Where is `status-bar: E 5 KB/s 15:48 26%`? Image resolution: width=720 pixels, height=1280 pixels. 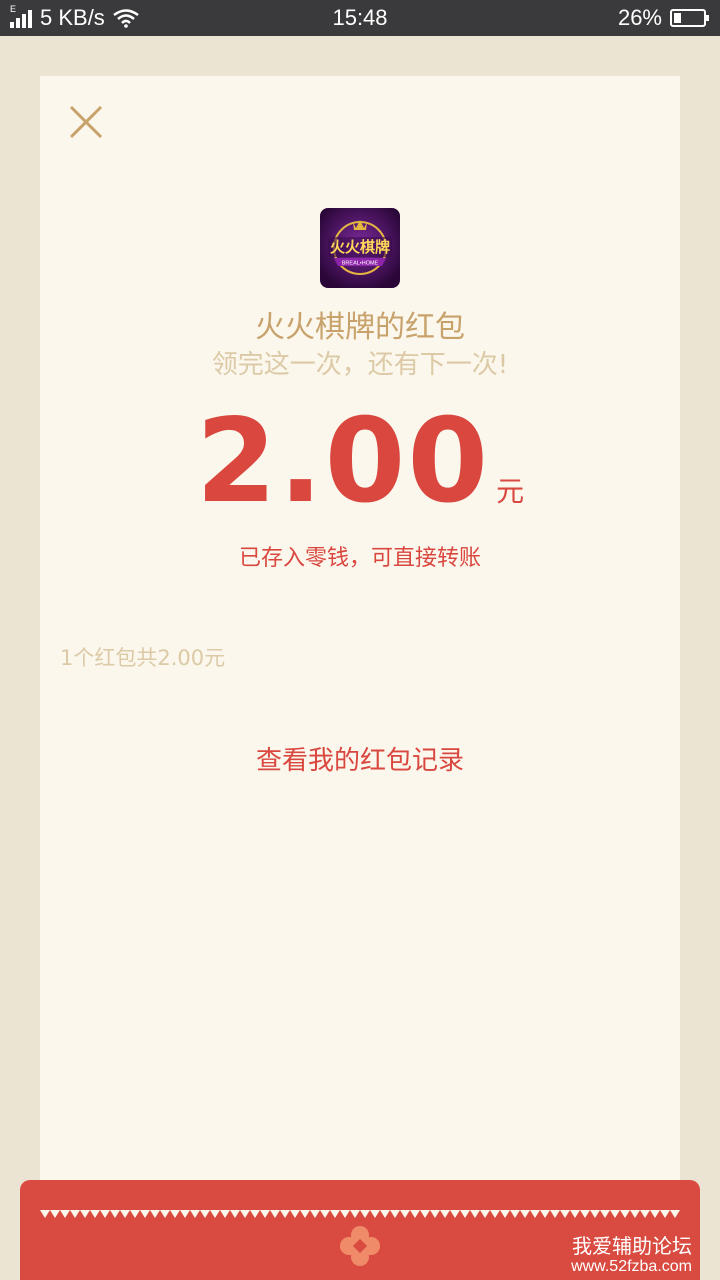
status-bar: E 5 KB/s 15:48 26% is located at coordinates (360, 18).